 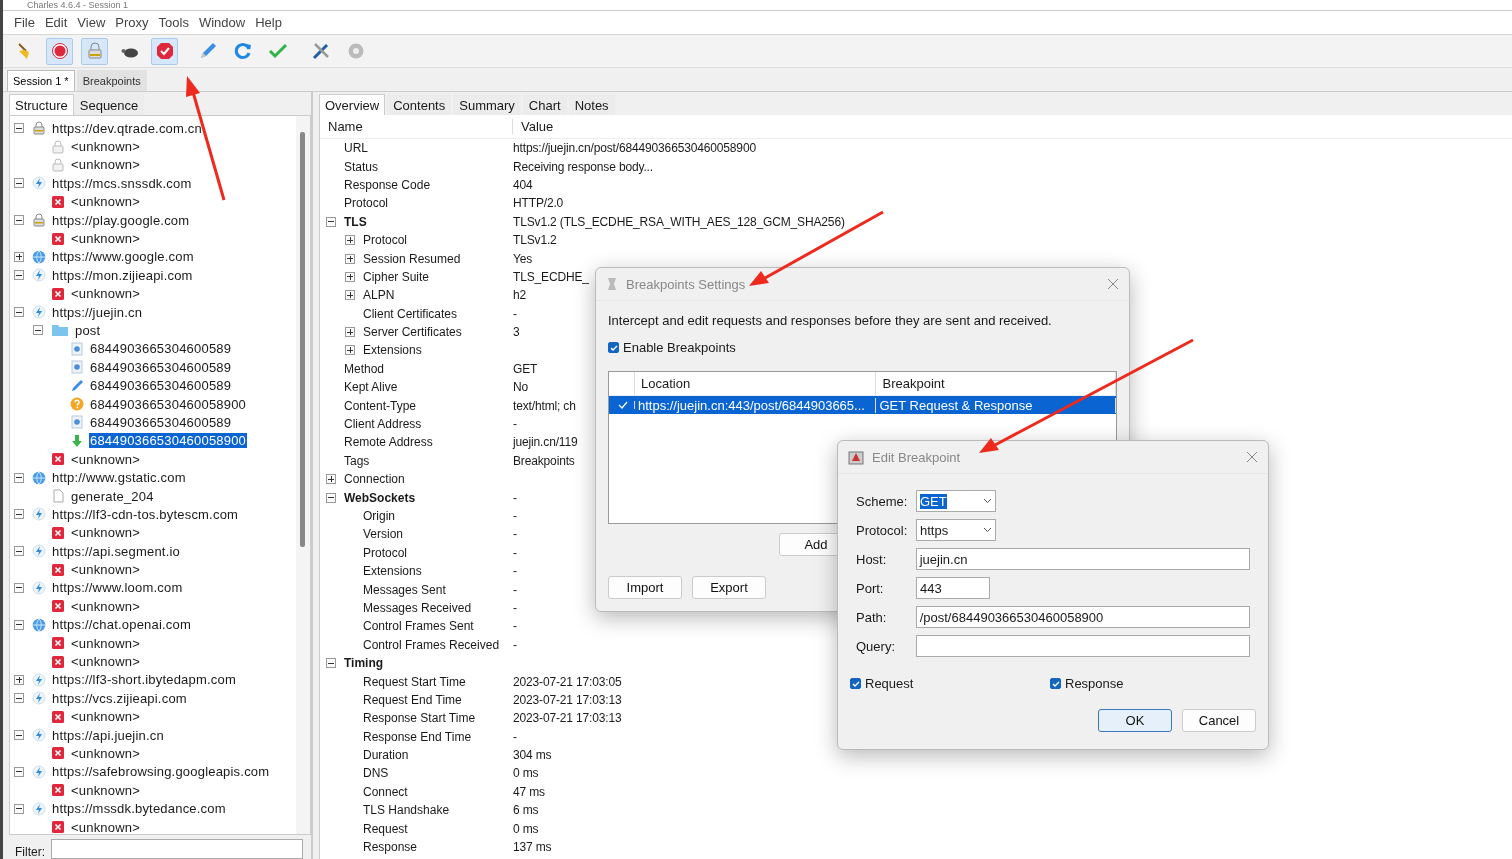 What do you see at coordinates (1082, 617) in the screenshot?
I see `input-field: /post/684490366530460058900` at bounding box center [1082, 617].